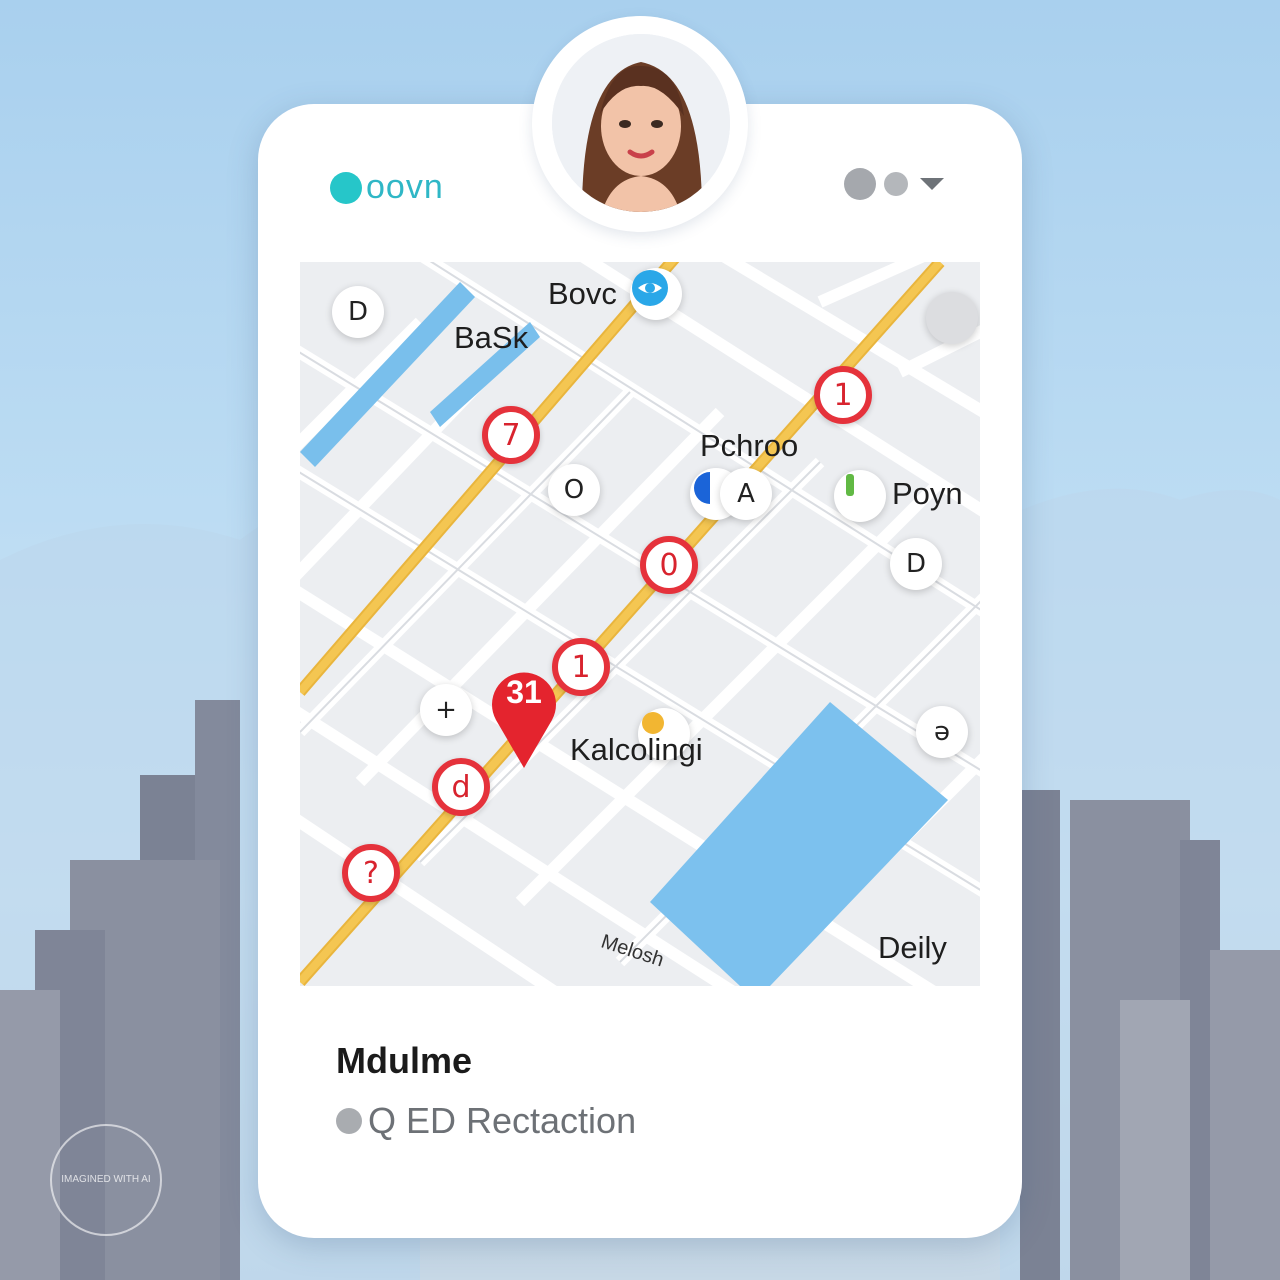 This screenshot has width=1280, height=1280. Describe the element at coordinates (912, 947) in the screenshot. I see `map-label: Deily` at that location.